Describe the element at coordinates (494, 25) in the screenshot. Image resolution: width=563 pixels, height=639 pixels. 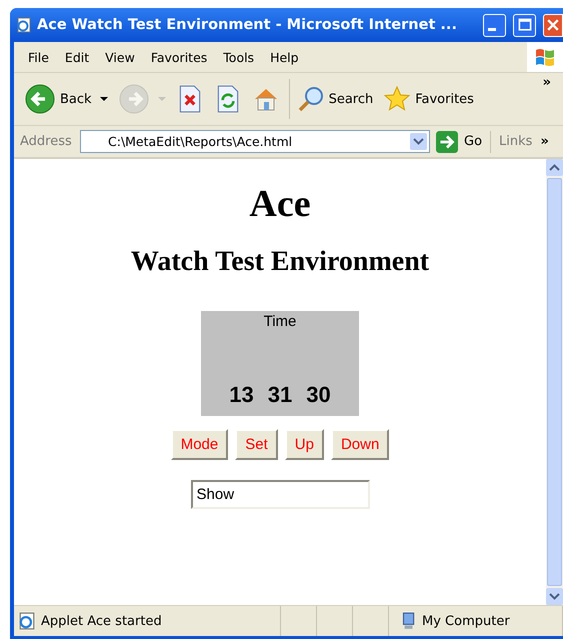
I see `minimize-button` at that location.